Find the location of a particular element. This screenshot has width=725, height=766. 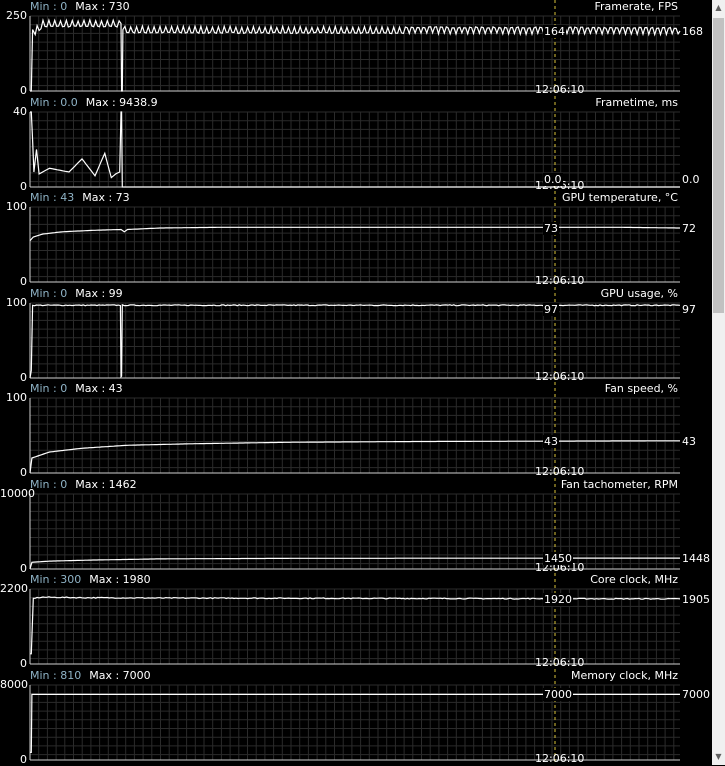

max-value: Max : 73 is located at coordinates (106, 197).